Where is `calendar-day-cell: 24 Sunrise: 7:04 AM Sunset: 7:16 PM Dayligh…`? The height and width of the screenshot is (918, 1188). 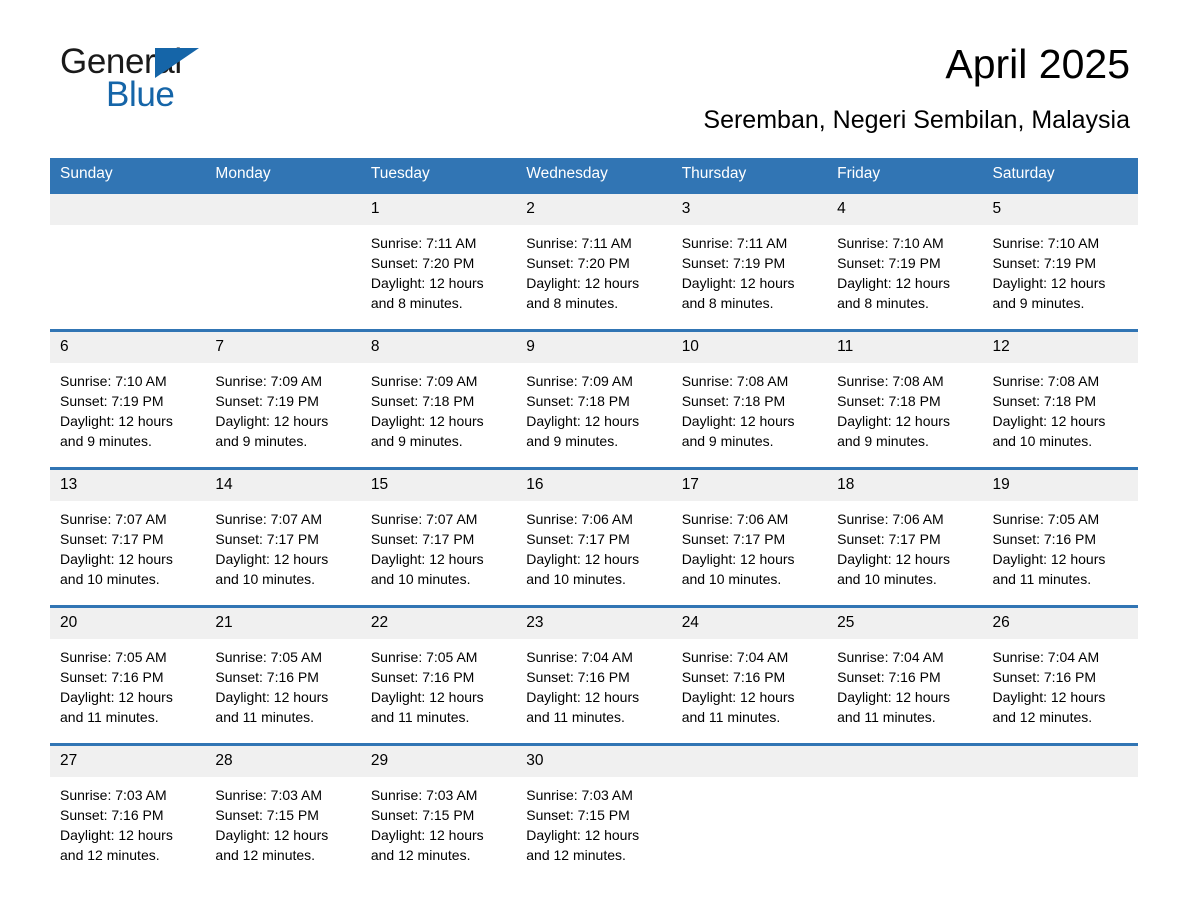 calendar-day-cell: 24 Sunrise: 7:04 AM Sunset: 7:16 PM Dayligh… is located at coordinates (749, 675).